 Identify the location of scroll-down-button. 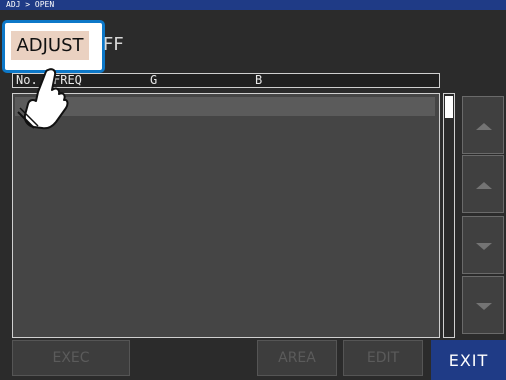
(483, 245).